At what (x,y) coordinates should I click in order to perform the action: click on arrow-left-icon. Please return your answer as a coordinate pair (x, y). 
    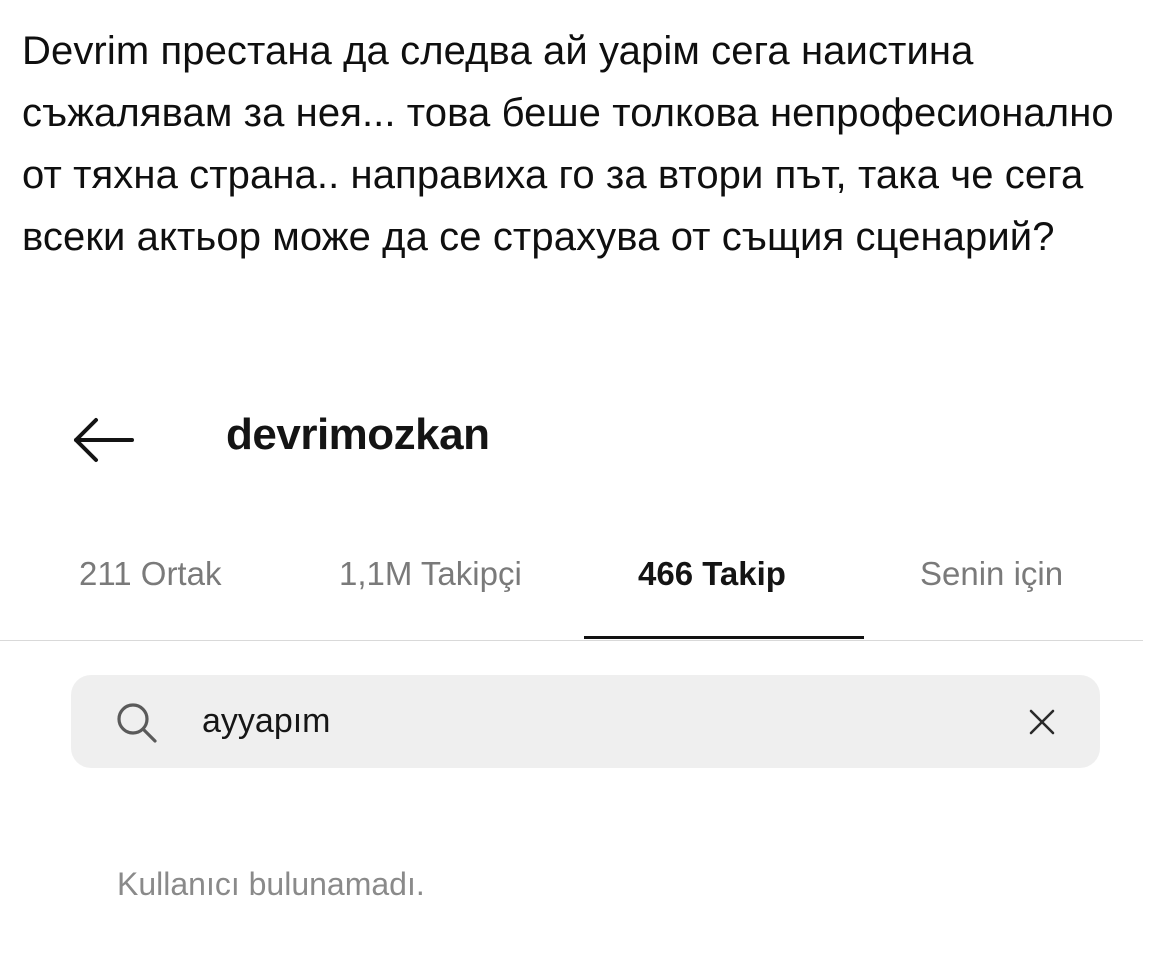
    Looking at the image, I should click on (104, 440).